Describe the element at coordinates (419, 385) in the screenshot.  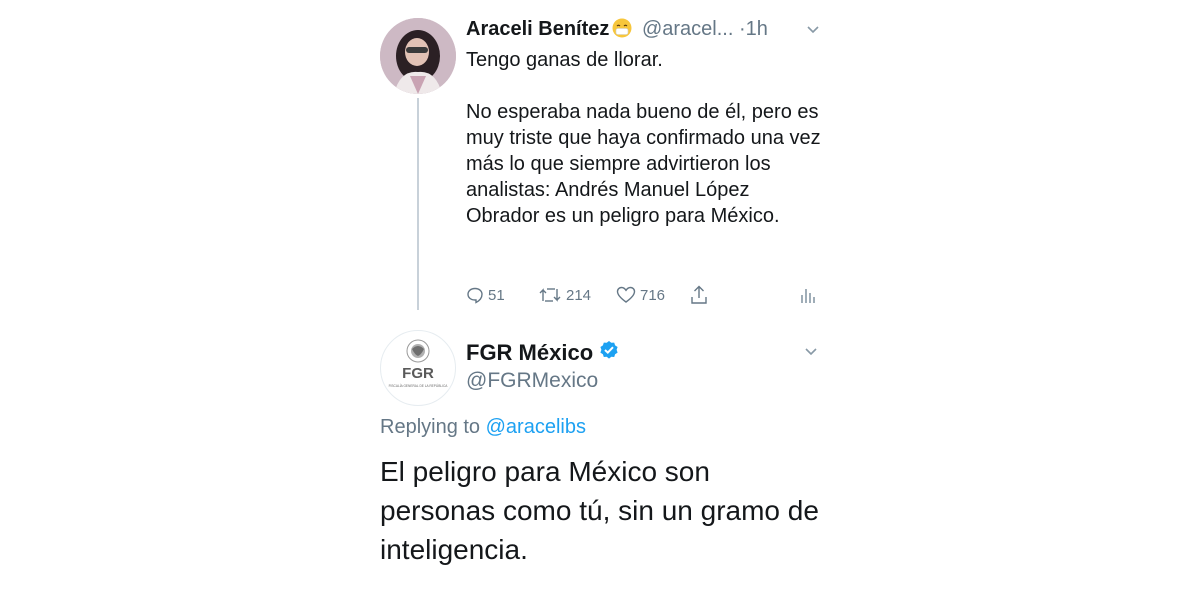
I see `logo-subtext: FISCALÍA GENERAL DE LA REPÚBLICA` at that location.